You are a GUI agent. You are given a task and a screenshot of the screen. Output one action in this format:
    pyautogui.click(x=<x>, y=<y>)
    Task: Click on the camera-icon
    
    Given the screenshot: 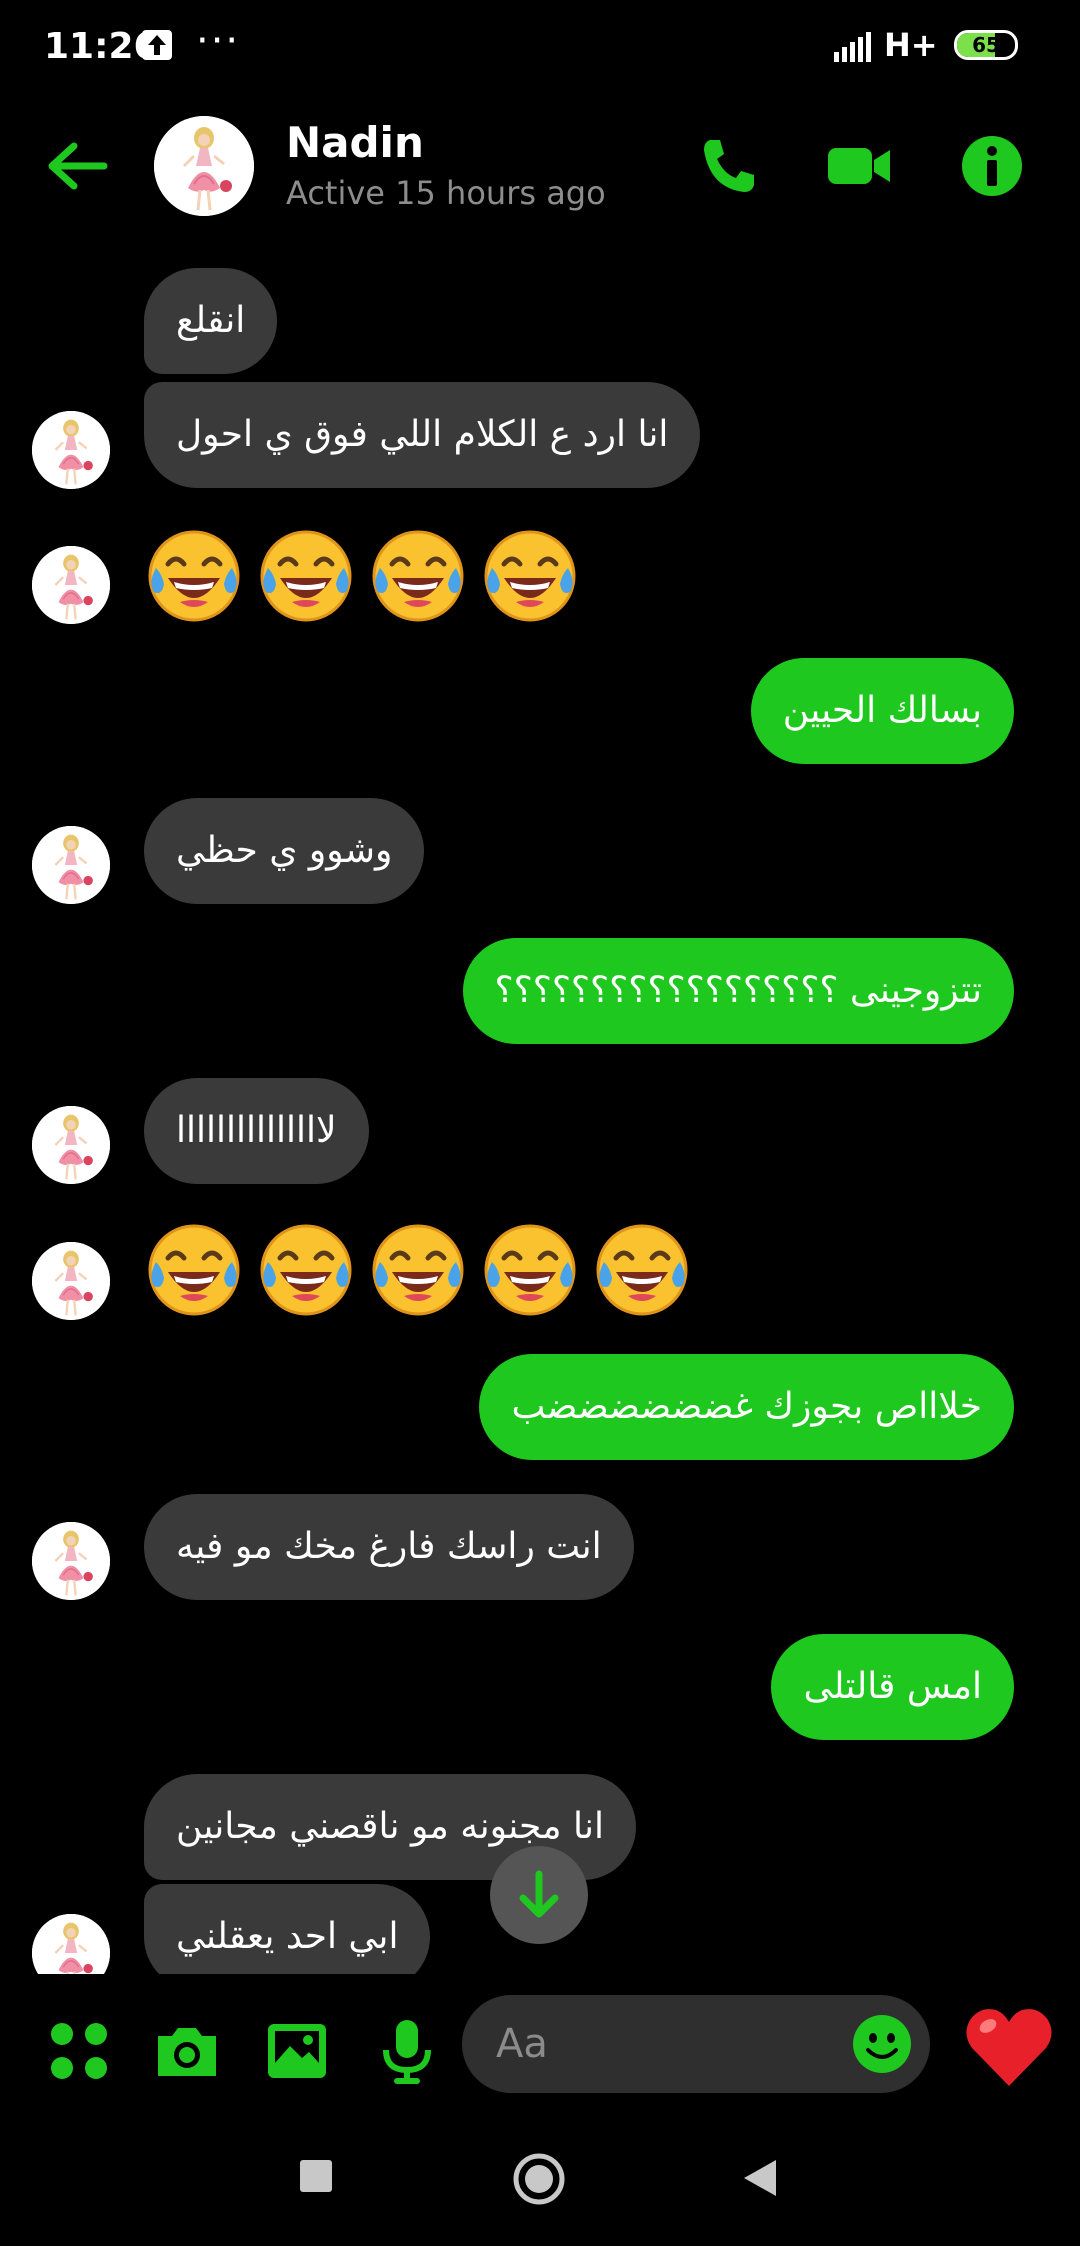 What is the action you would take?
    pyautogui.click(x=187, y=2051)
    